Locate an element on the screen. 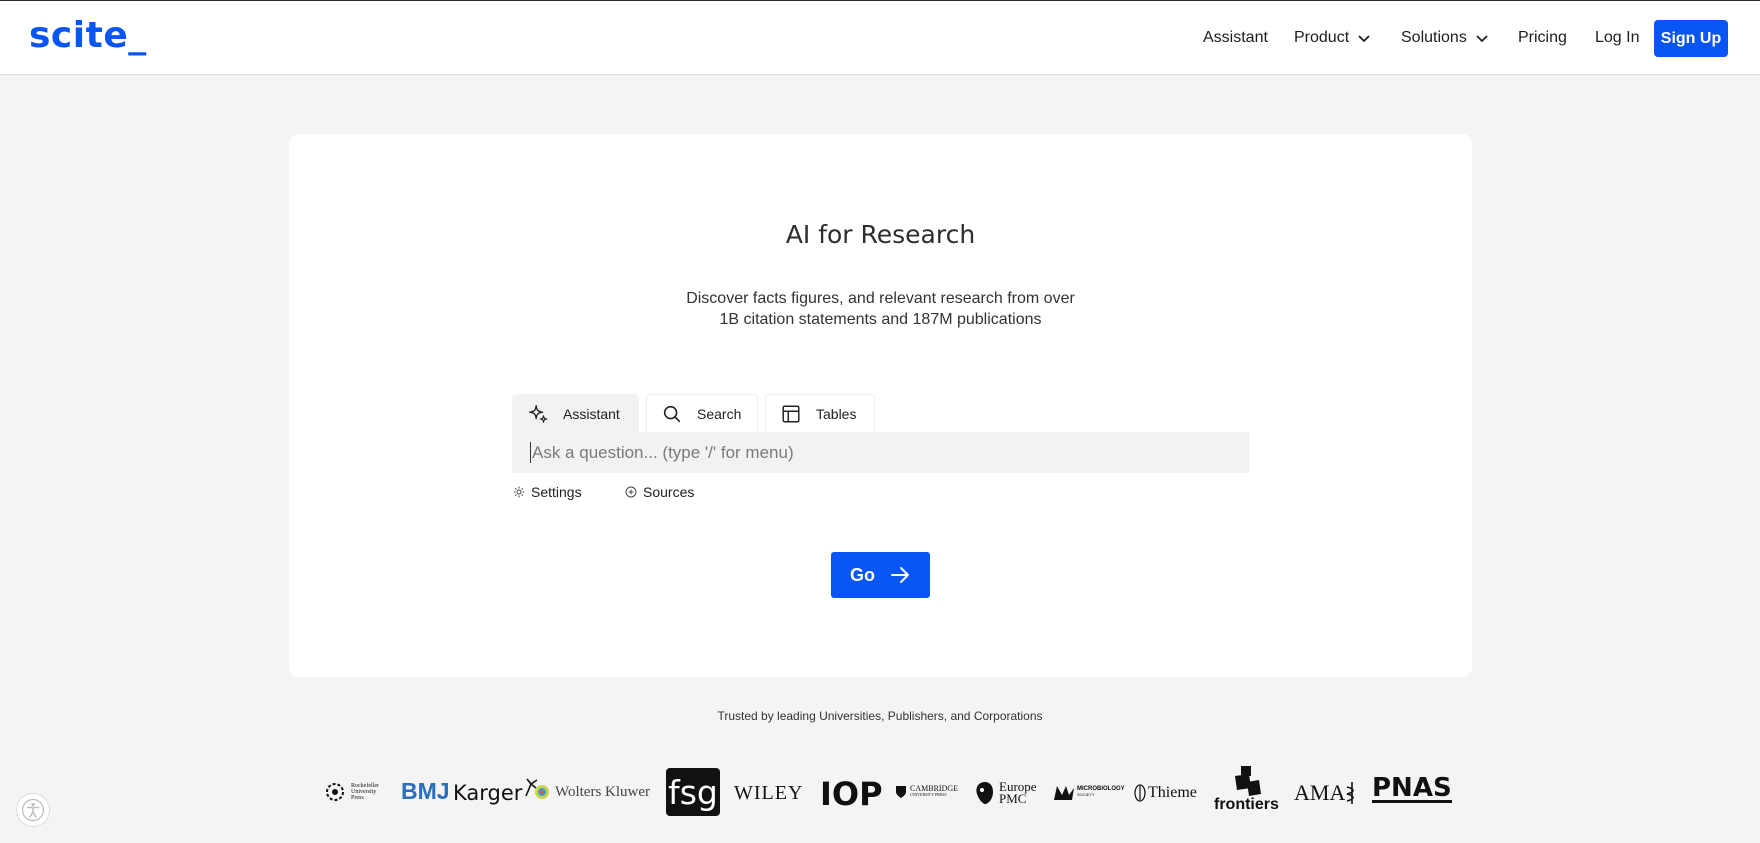 This screenshot has height=843, width=1760. rockefeller-emblem-icon is located at coordinates (335, 792).